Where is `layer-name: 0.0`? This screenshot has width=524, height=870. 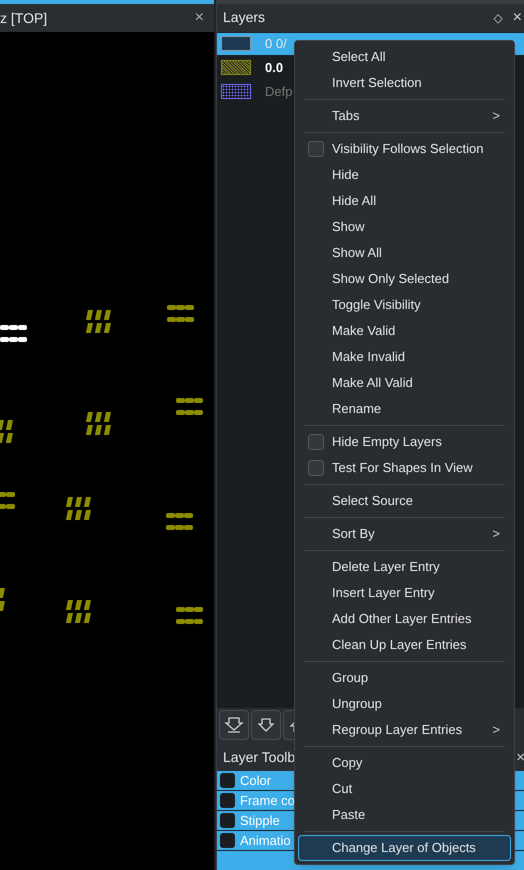
layer-name: 0.0 is located at coordinates (274, 67).